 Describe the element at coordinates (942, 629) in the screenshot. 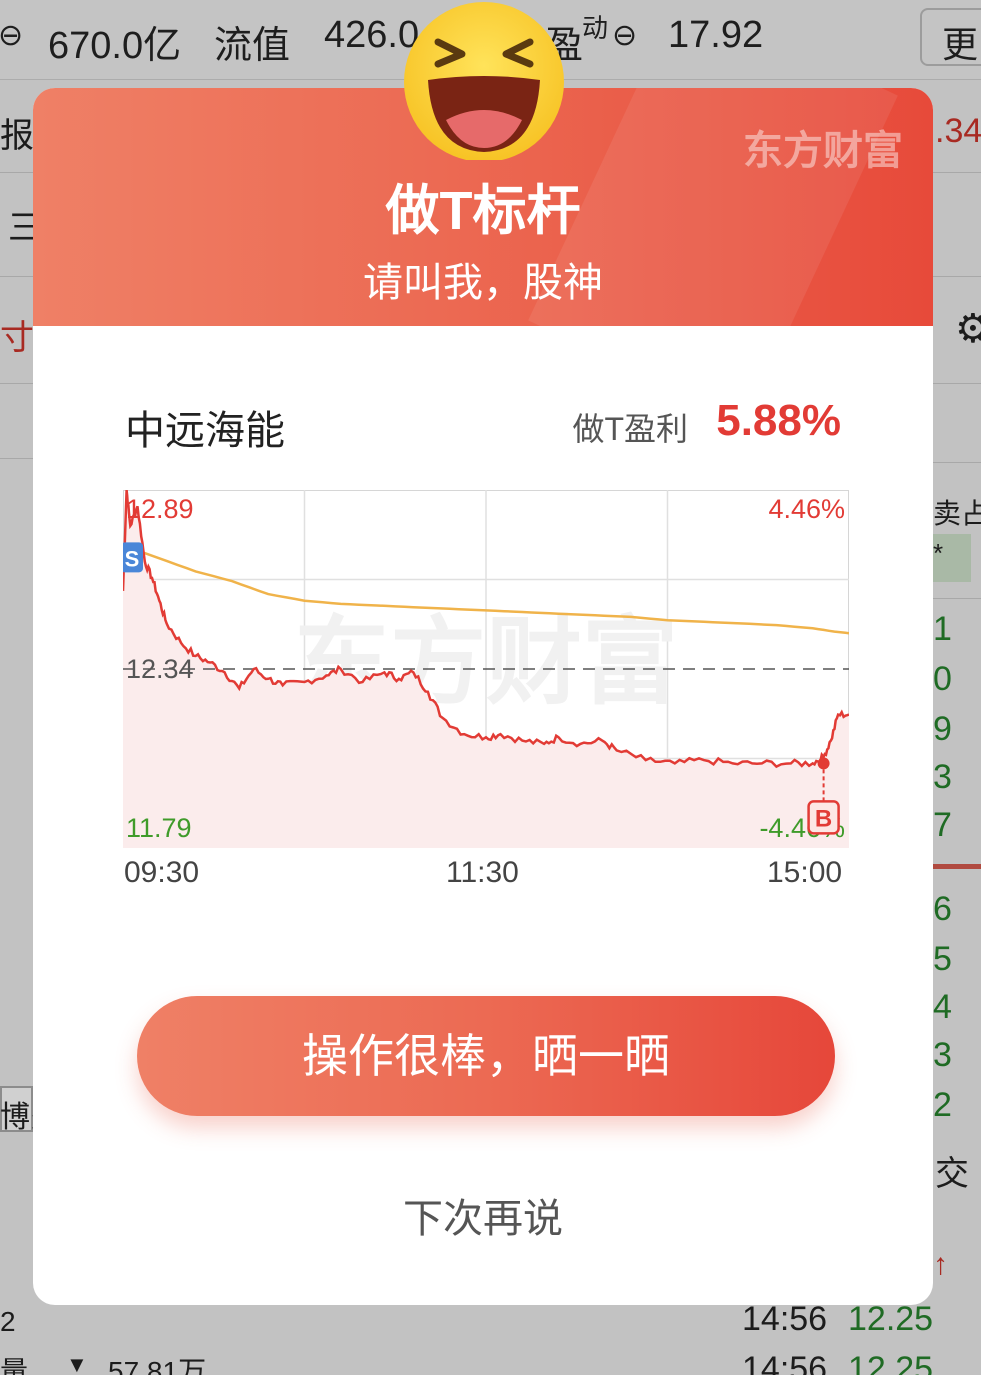

I see `order-book-digit: 1` at that location.